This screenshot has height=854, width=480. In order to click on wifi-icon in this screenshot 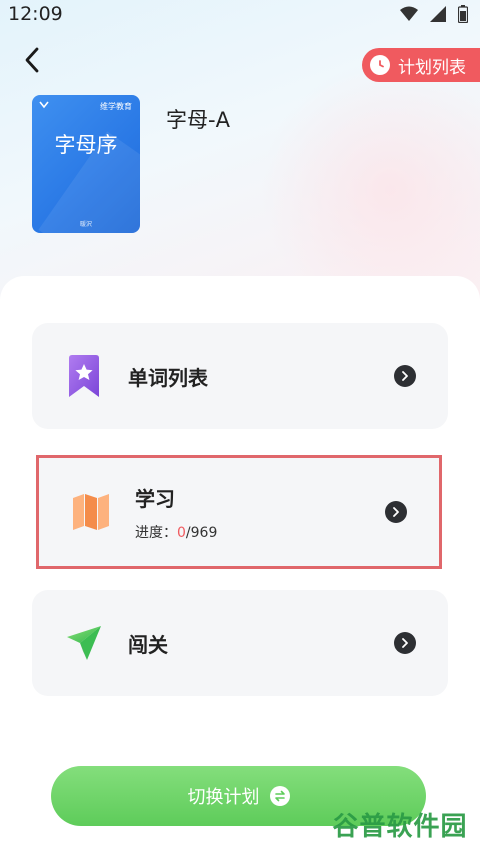, I will do `click(409, 13)`.